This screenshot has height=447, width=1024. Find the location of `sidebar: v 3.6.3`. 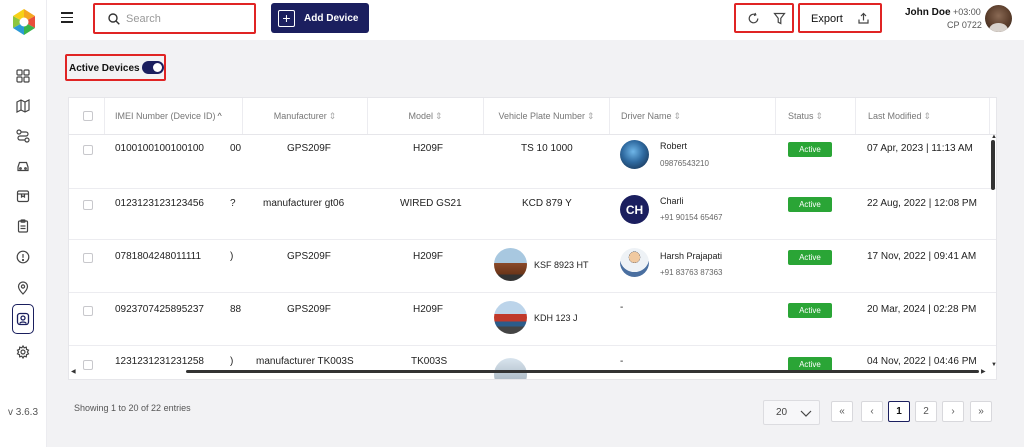

sidebar: v 3.6.3 is located at coordinates (23, 223).